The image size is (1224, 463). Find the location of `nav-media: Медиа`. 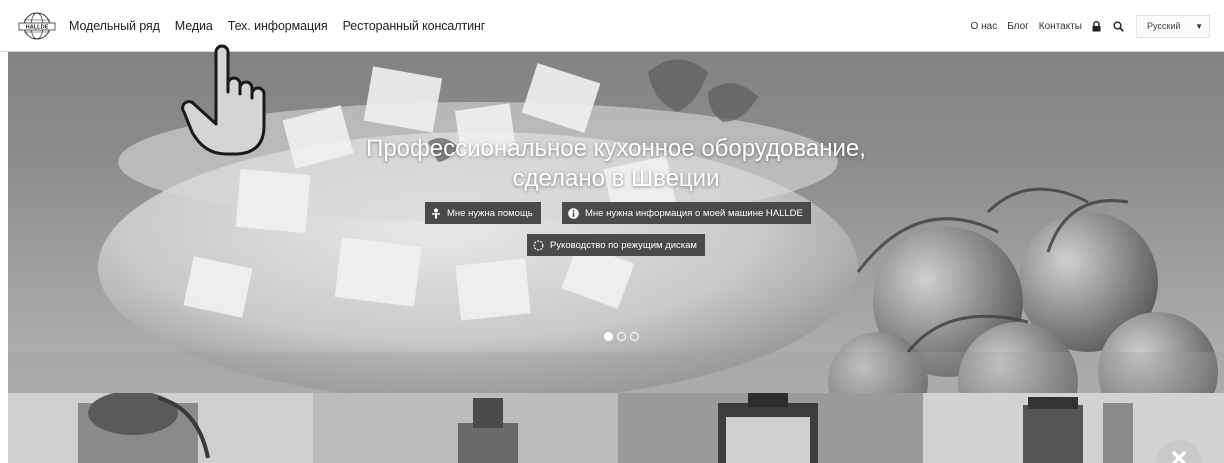

nav-media: Медиа is located at coordinates (194, 26).